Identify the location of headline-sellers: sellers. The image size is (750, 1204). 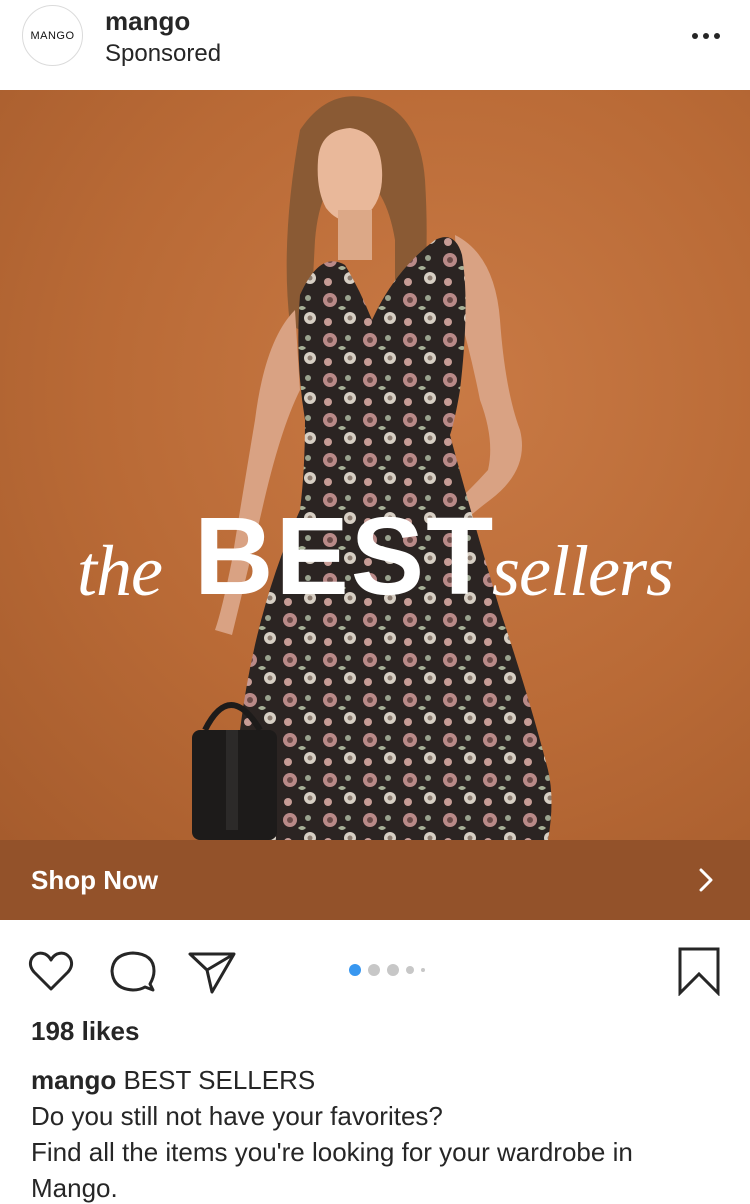
(583, 571).